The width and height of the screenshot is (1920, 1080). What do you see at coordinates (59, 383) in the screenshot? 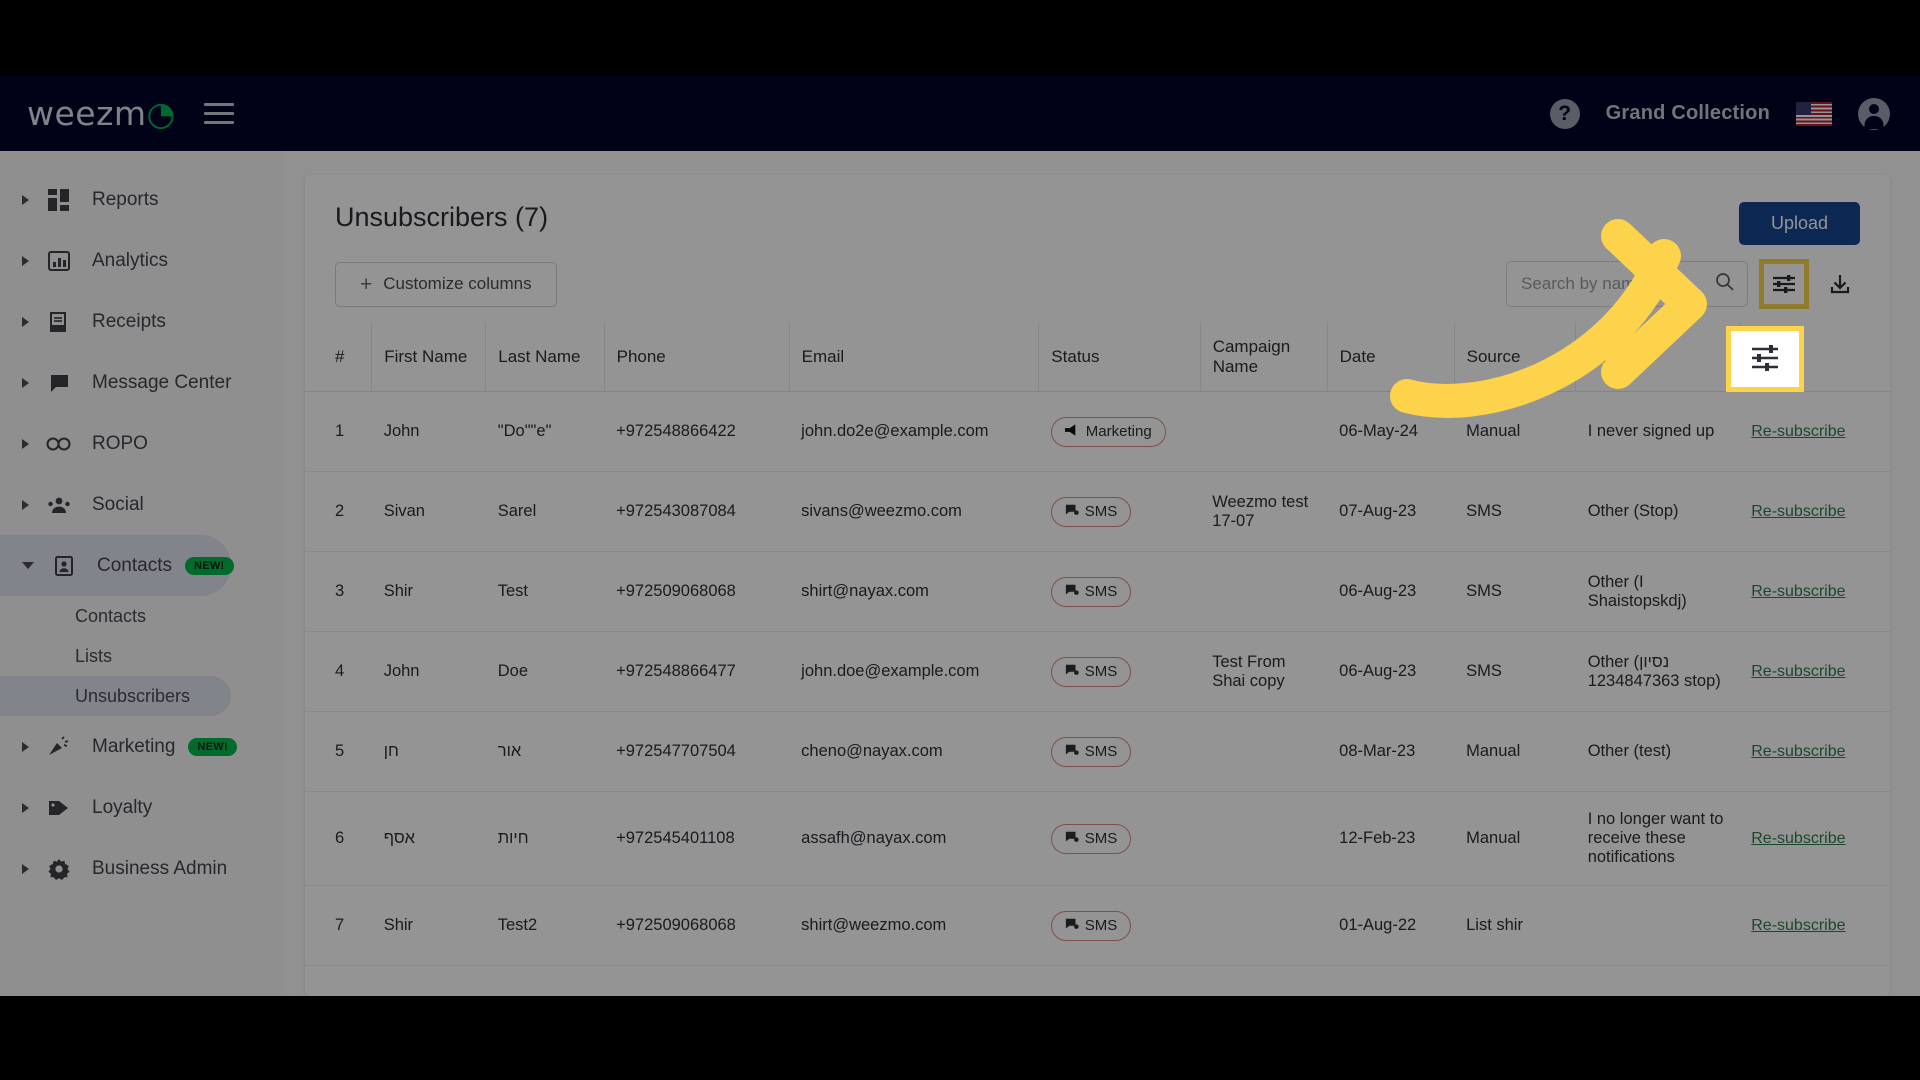
I see `chat-icon` at bounding box center [59, 383].